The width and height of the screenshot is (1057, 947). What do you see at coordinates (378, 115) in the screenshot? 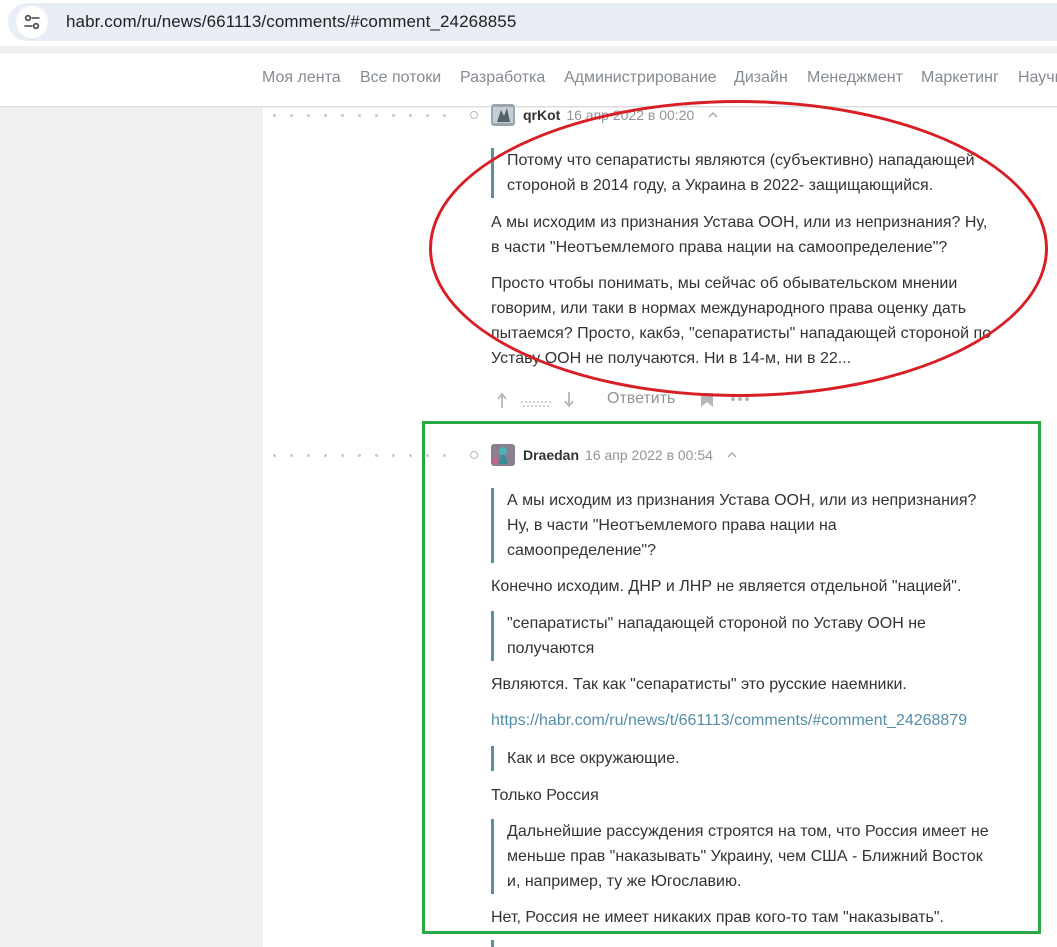
I see `thread-indent-dots` at bounding box center [378, 115].